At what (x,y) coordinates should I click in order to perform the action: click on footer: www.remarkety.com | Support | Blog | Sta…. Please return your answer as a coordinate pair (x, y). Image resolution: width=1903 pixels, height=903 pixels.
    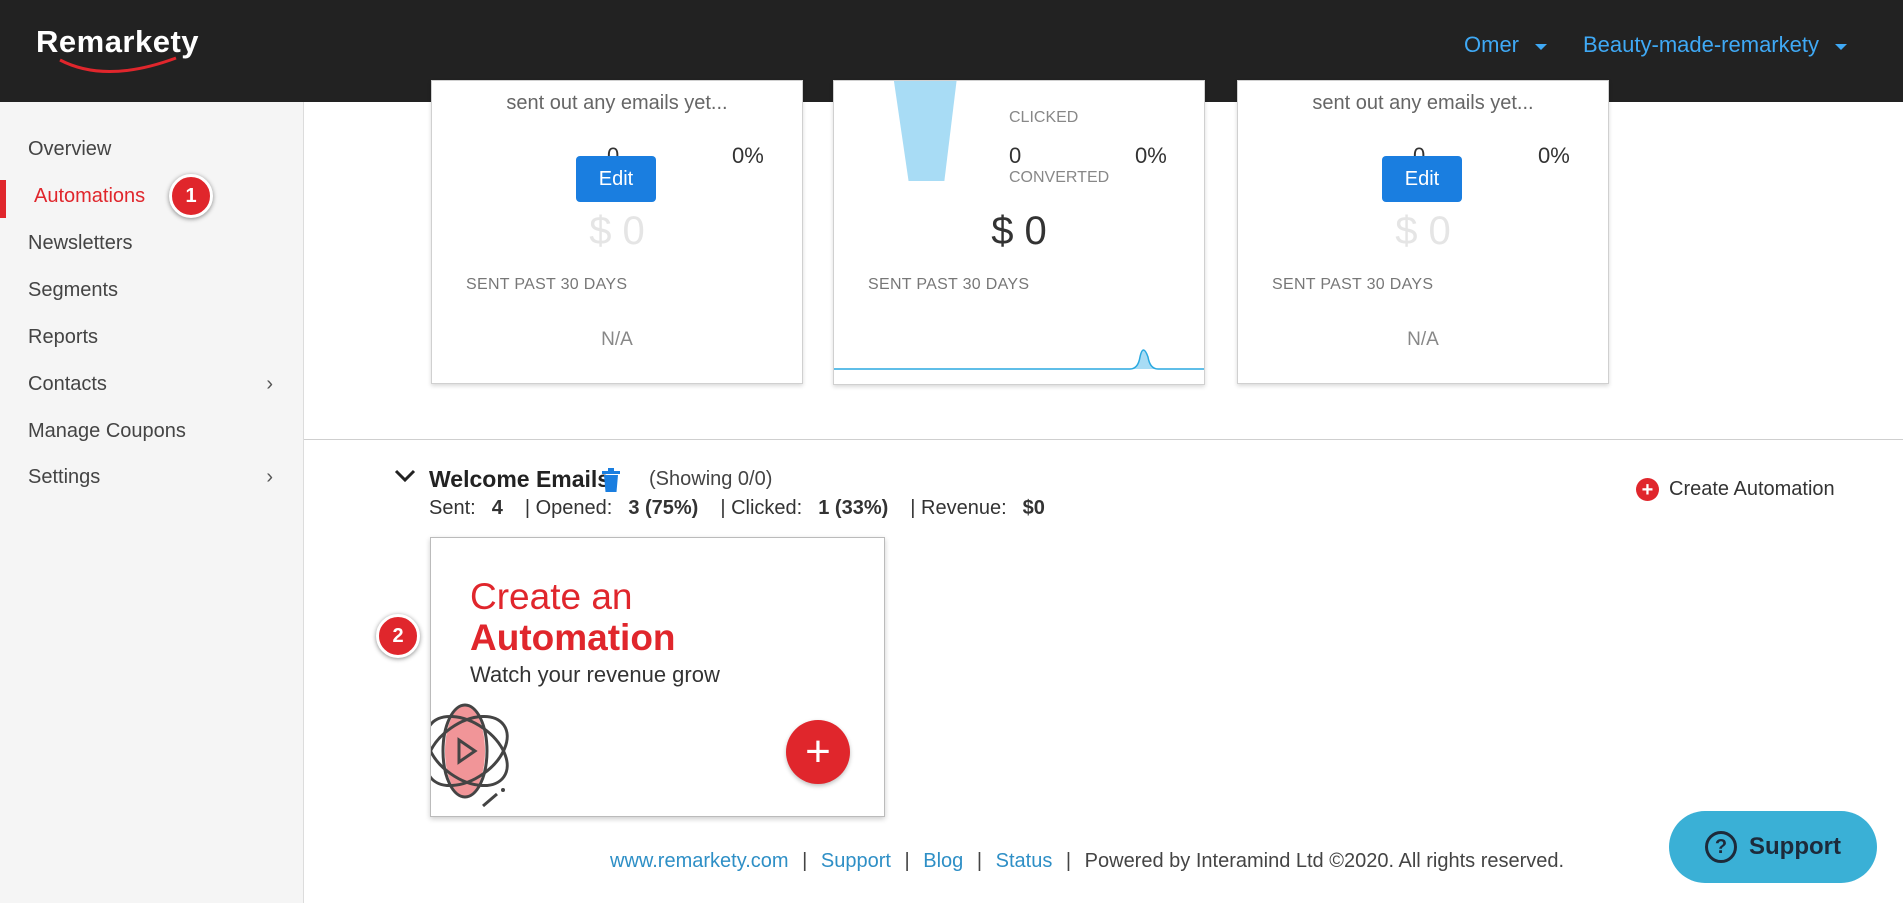
    Looking at the image, I should click on (1087, 861).